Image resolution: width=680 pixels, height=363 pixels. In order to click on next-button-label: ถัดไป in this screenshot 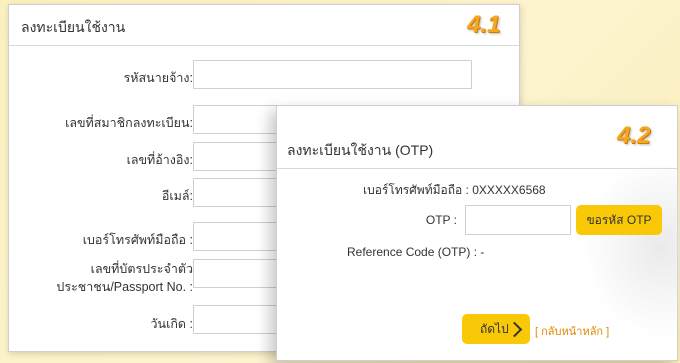, I will do `click(494, 328)`.